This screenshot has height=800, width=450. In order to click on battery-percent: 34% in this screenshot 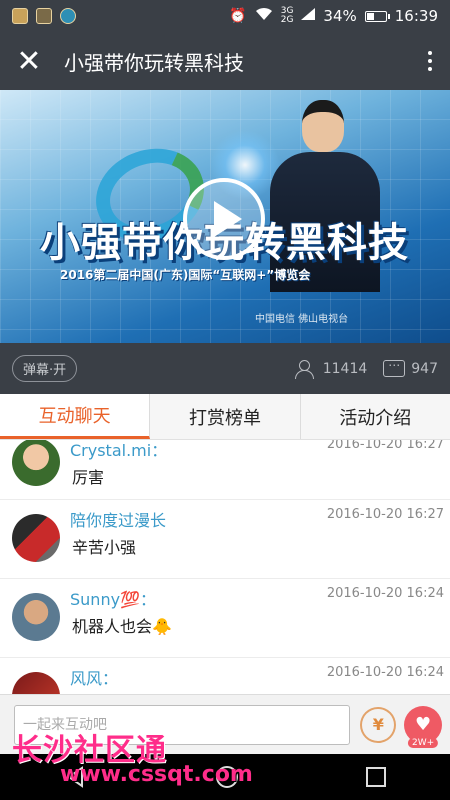, I will do `click(340, 16)`.